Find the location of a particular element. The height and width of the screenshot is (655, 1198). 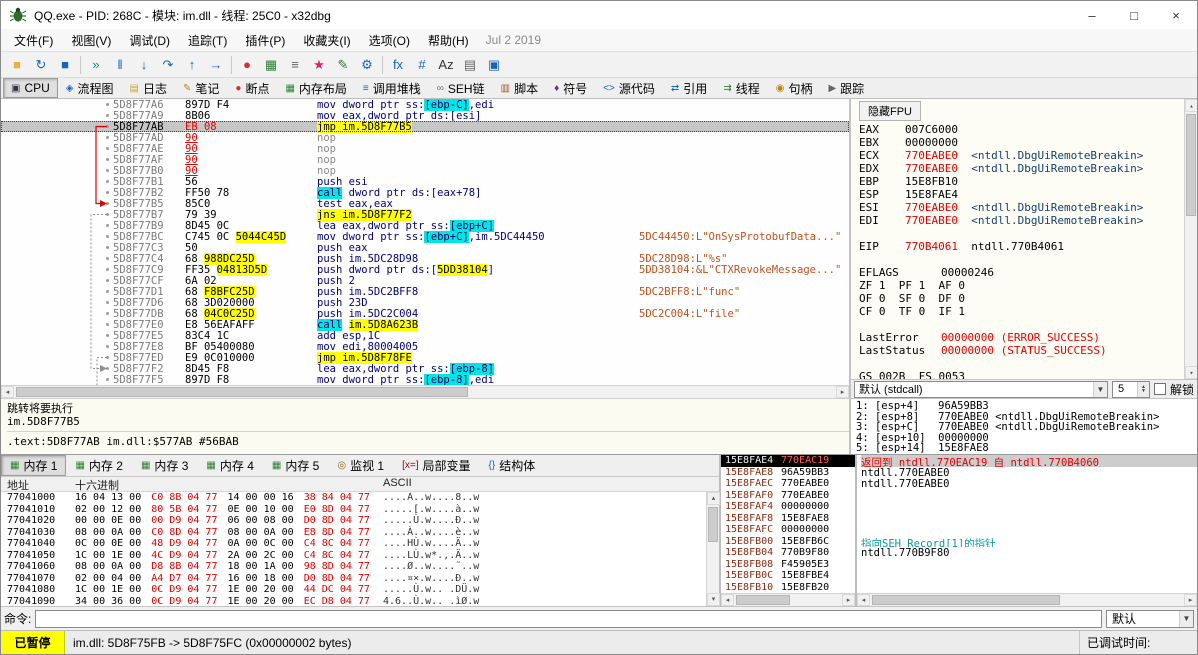

stack-hscrollbar: ◂ ▸ is located at coordinates (788, 599).